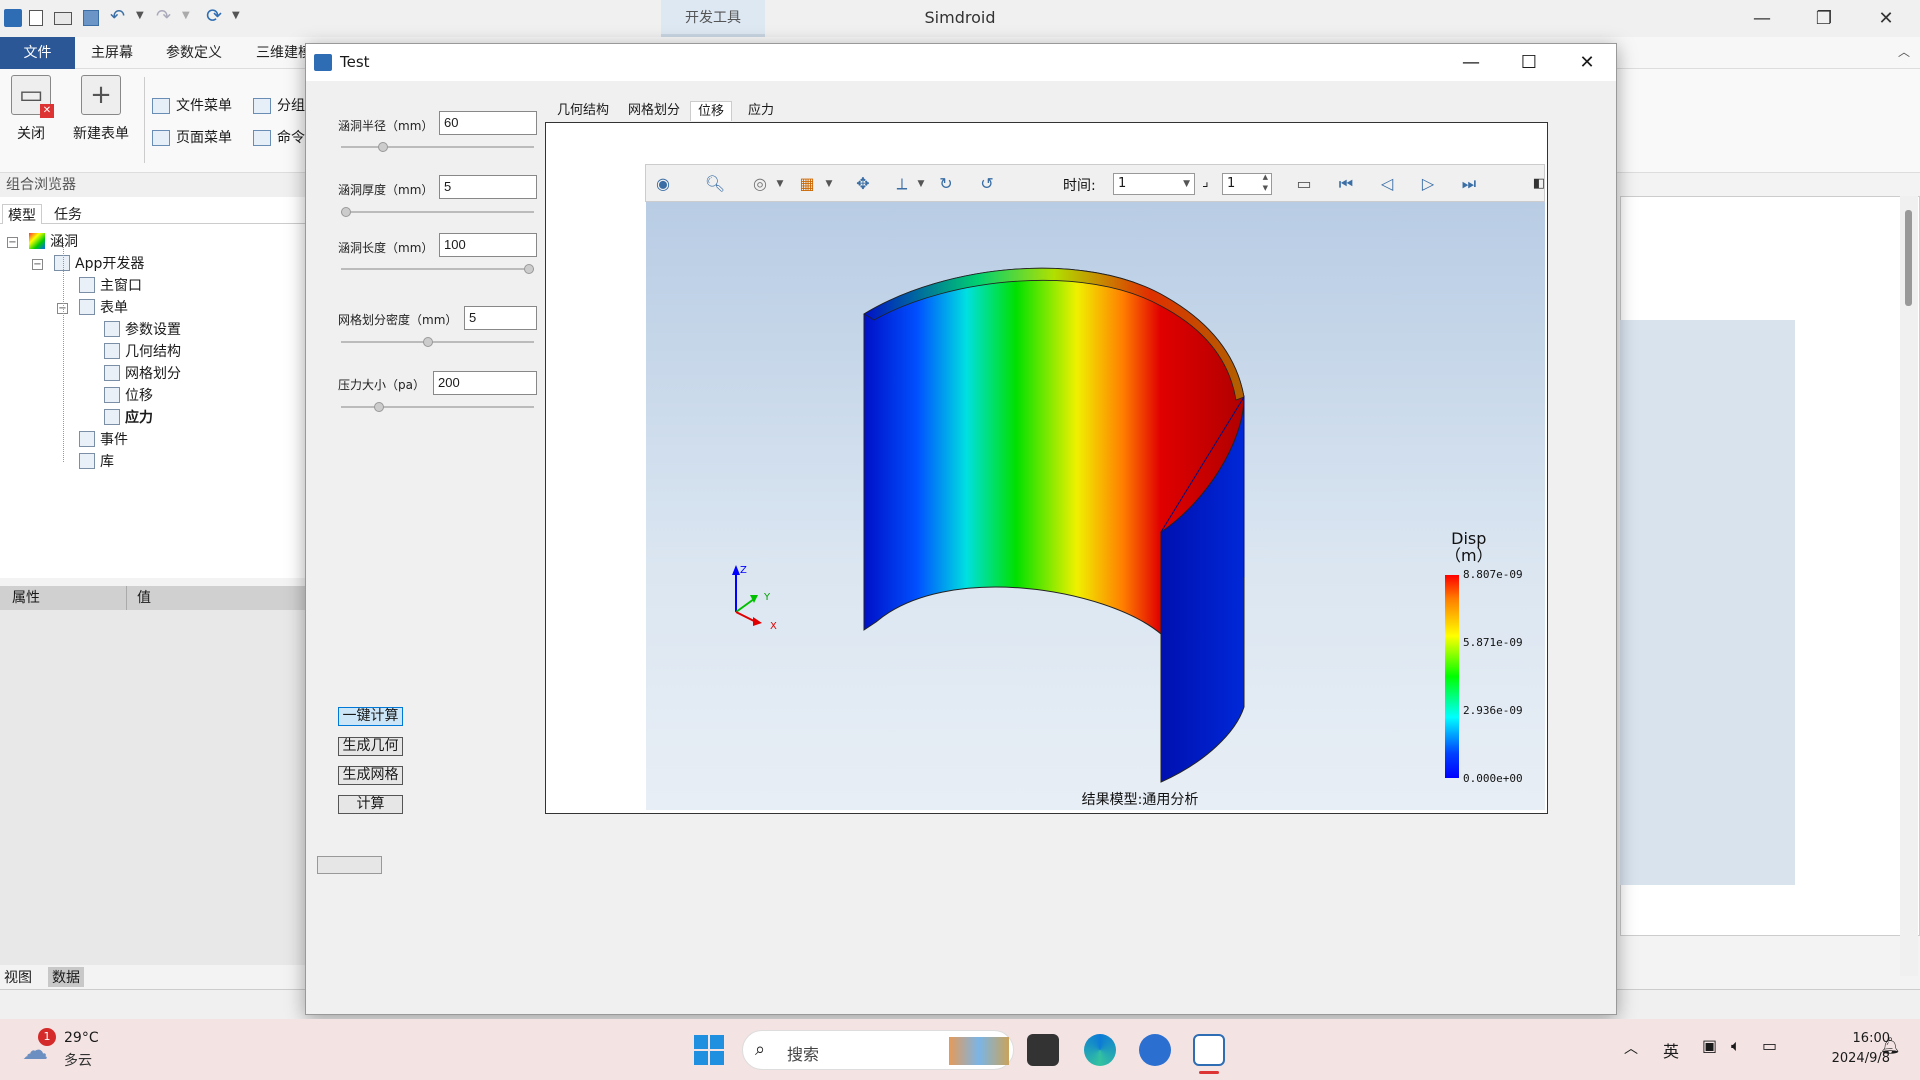 The height and width of the screenshot is (1080, 1920). What do you see at coordinates (142, 330) in the screenshot?
I see `tree-item-form: 参数设置` at bounding box center [142, 330].